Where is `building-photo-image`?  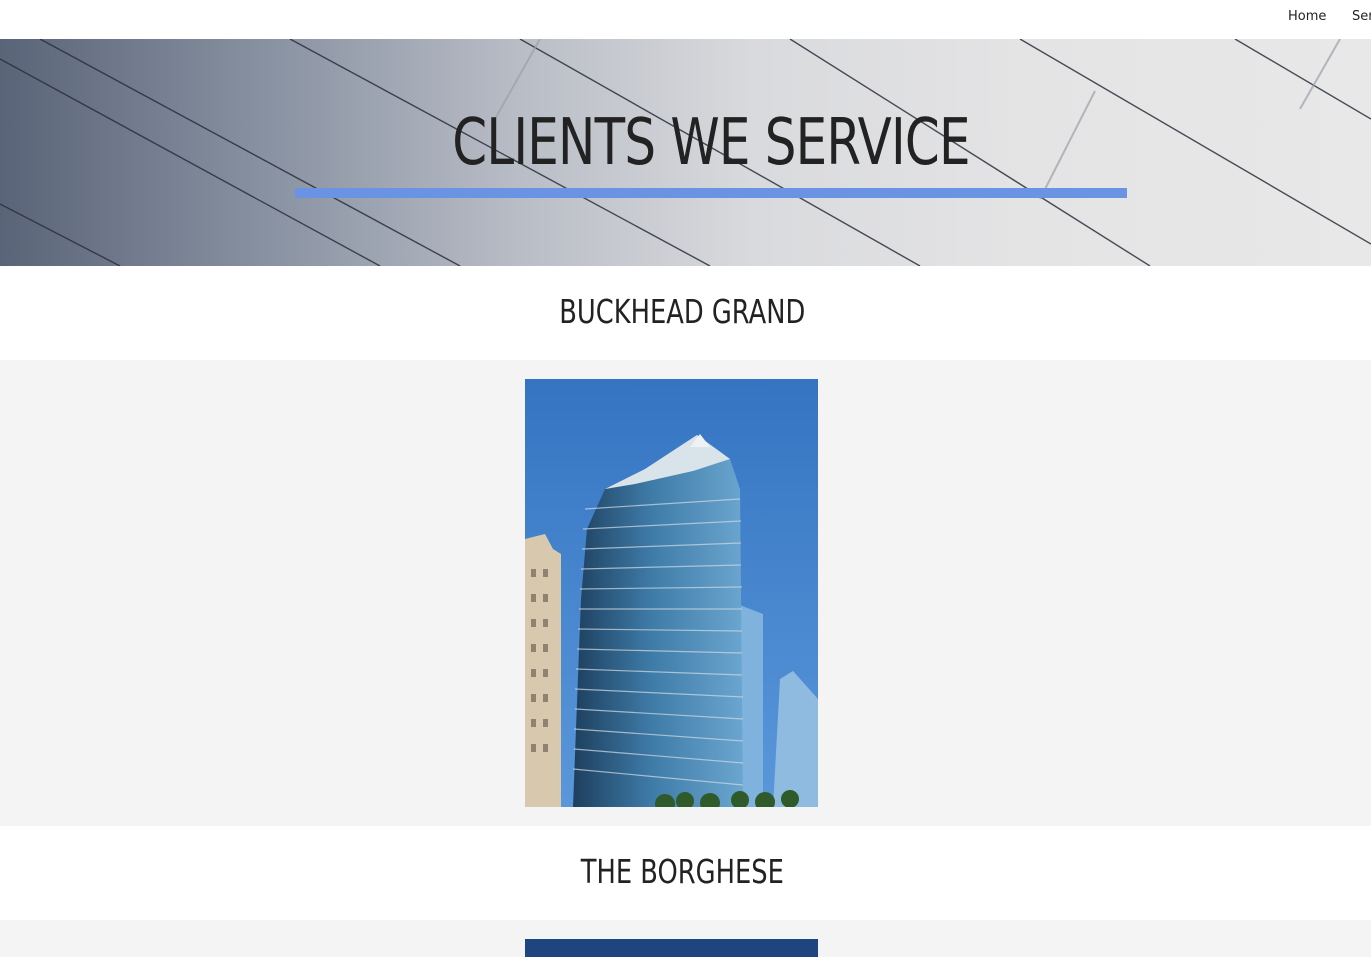 building-photo-image is located at coordinates (671, 593).